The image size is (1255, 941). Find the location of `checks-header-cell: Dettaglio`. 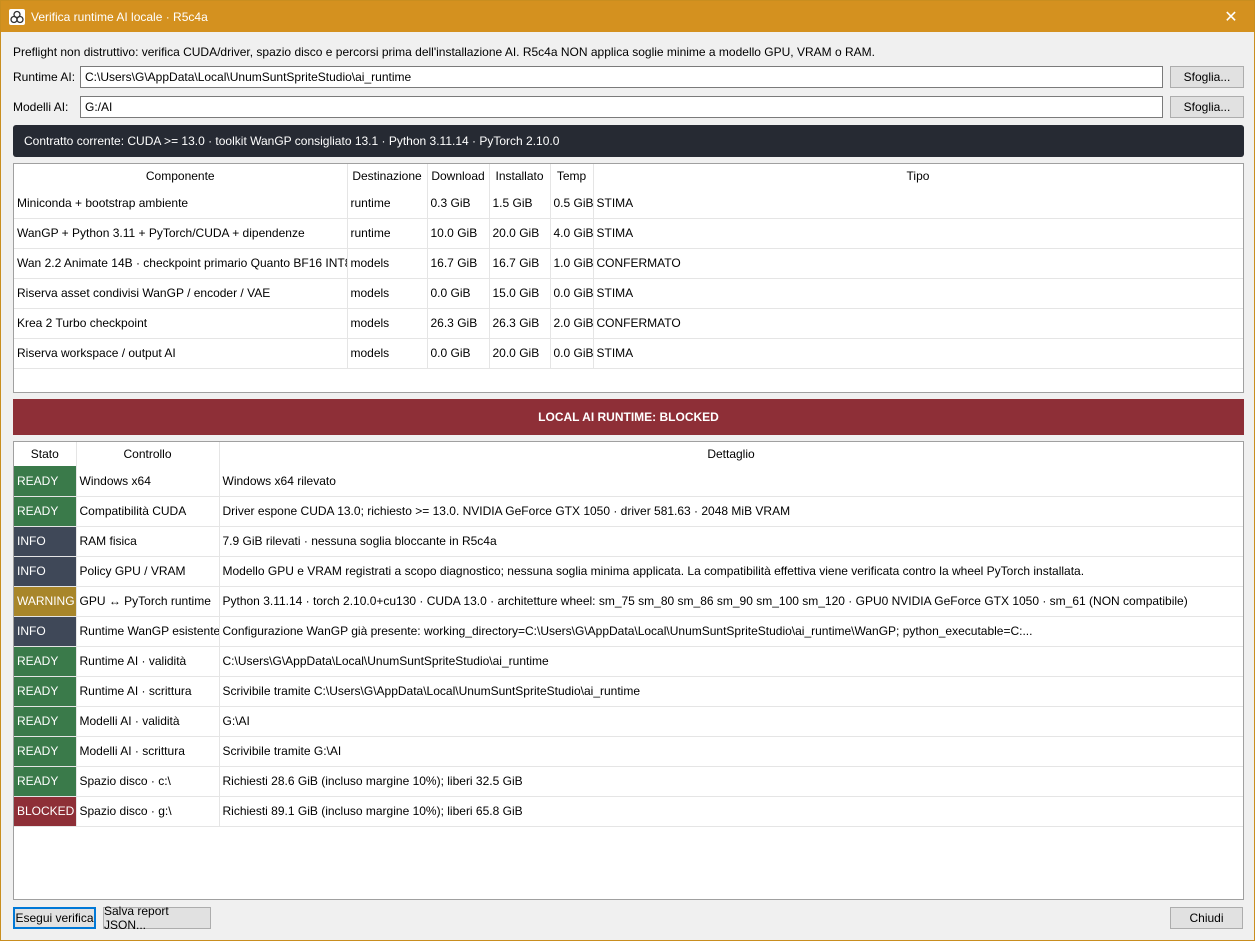

checks-header-cell: Dettaglio is located at coordinates (731, 454).